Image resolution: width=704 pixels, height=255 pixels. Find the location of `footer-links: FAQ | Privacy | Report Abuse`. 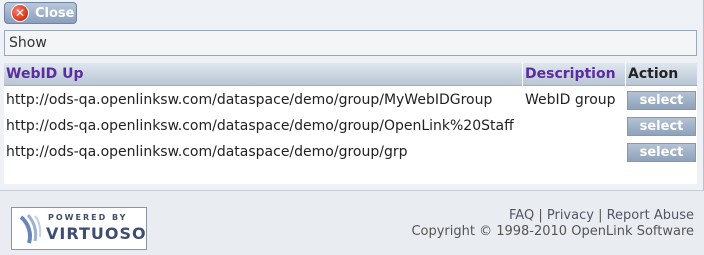

footer-links: FAQ | Privacy | Report Abuse is located at coordinates (601, 215).